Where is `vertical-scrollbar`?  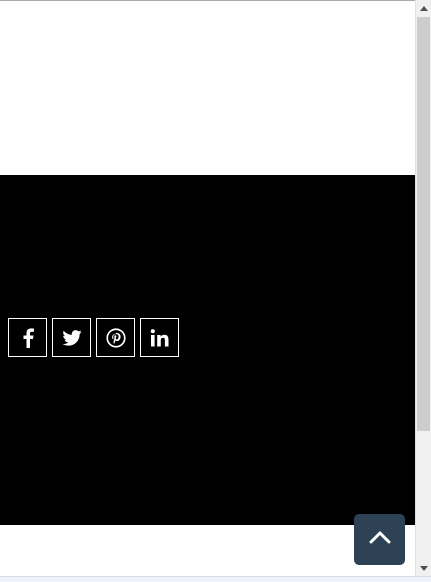 vertical-scrollbar is located at coordinates (423, 288).